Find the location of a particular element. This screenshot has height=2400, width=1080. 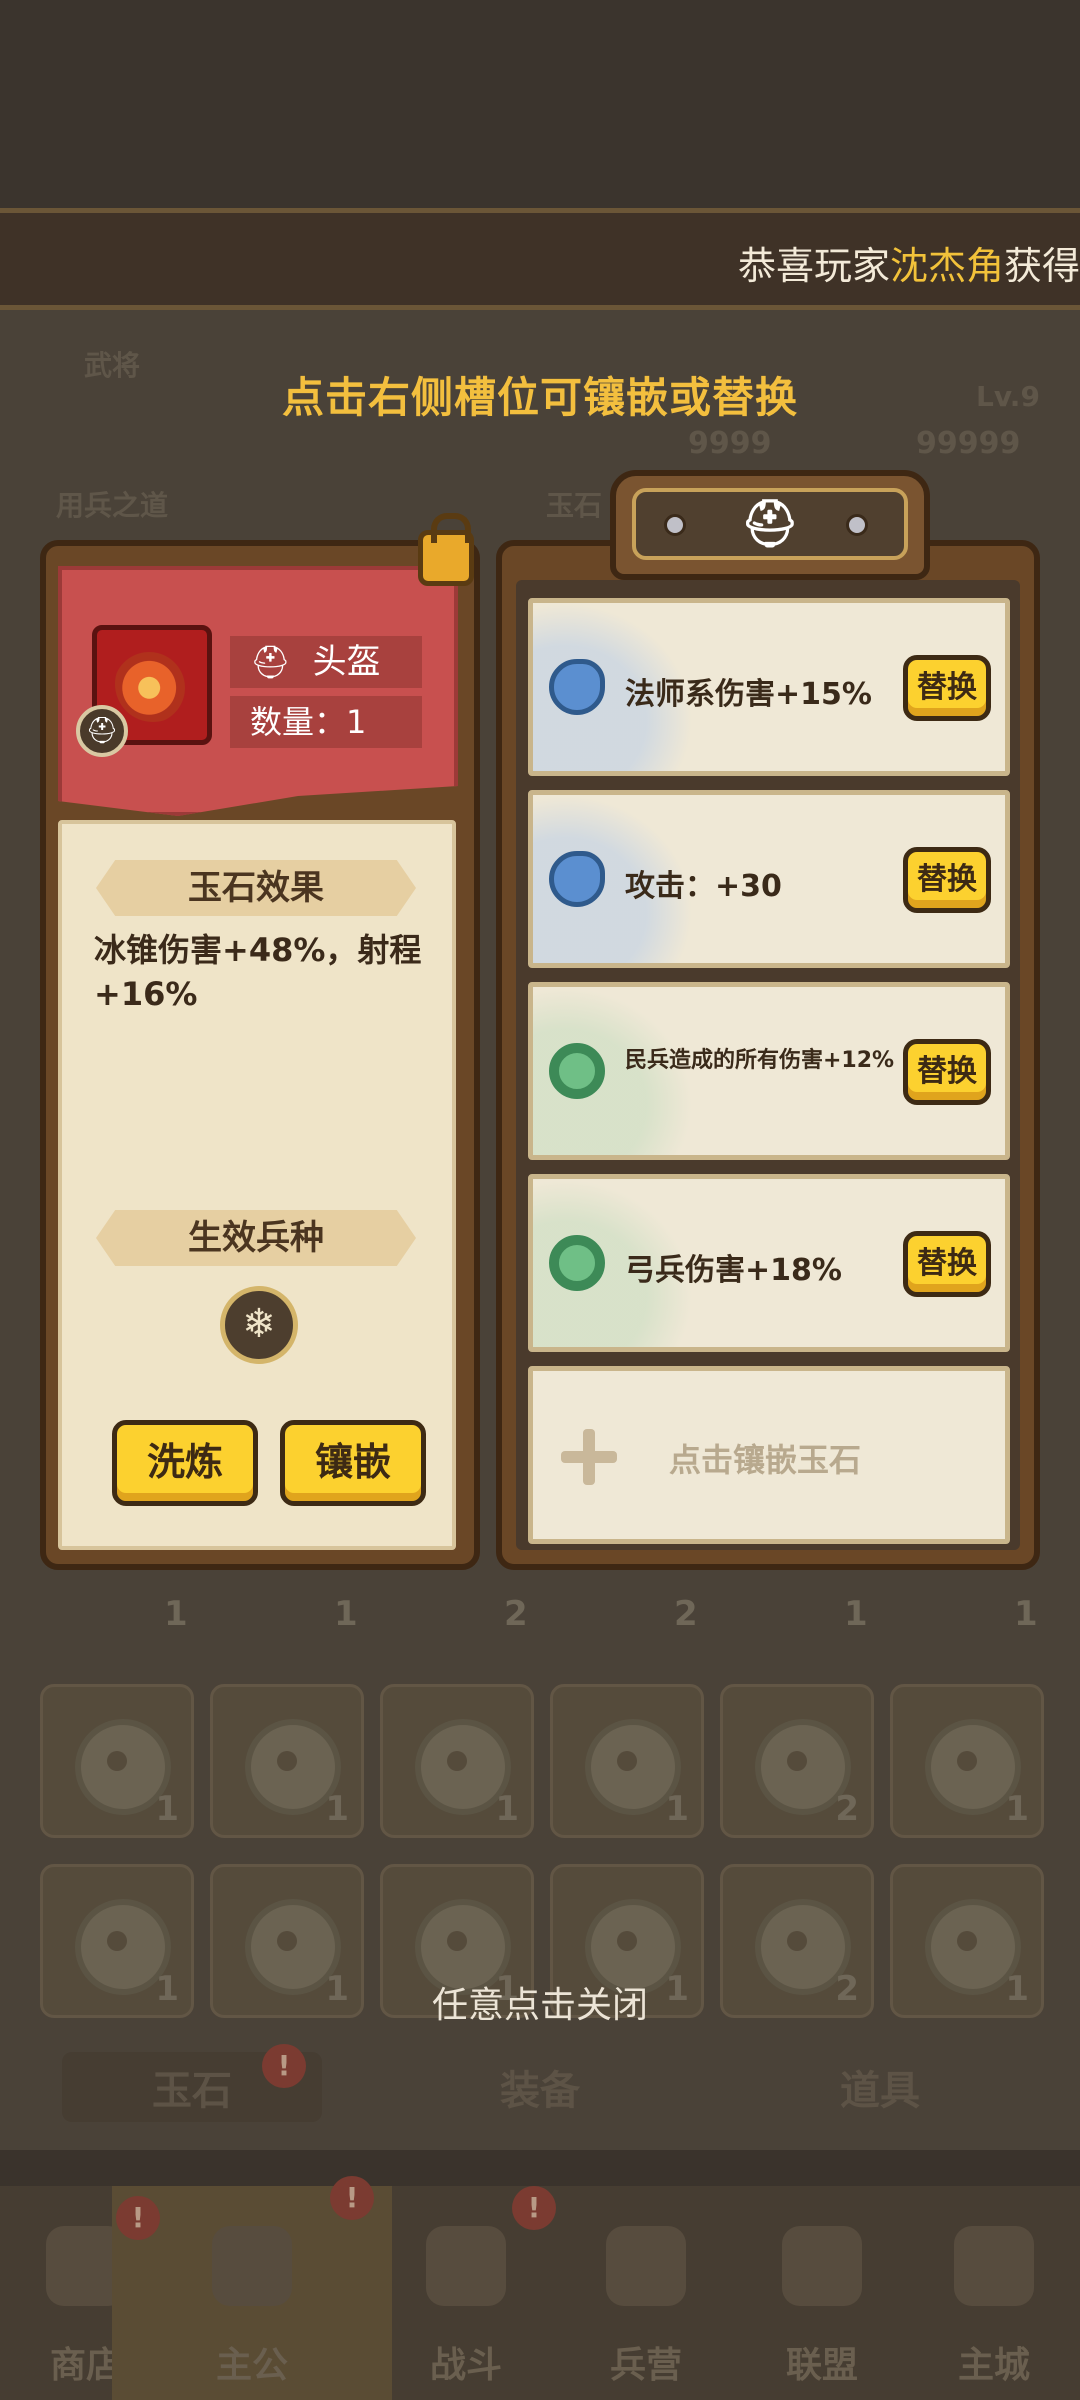

battle-icon is located at coordinates (466, 2266).